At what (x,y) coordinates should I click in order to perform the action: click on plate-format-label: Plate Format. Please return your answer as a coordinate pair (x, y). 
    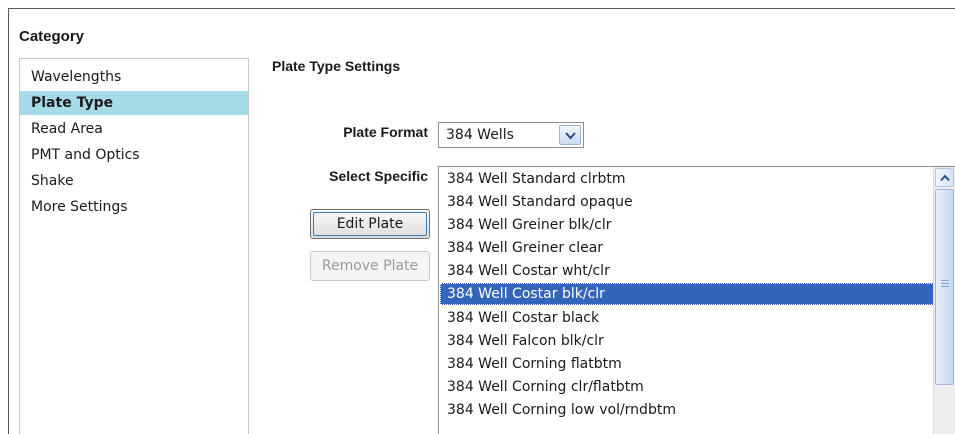
    Looking at the image, I should click on (385, 132).